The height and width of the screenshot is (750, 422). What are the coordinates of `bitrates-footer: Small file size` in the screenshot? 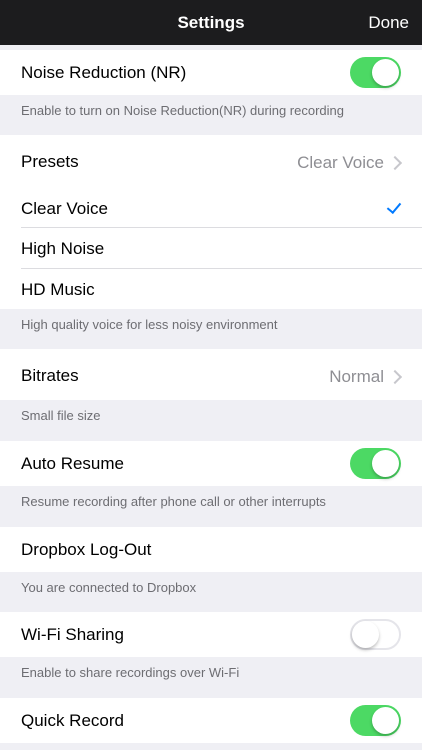 It's located at (61, 415).